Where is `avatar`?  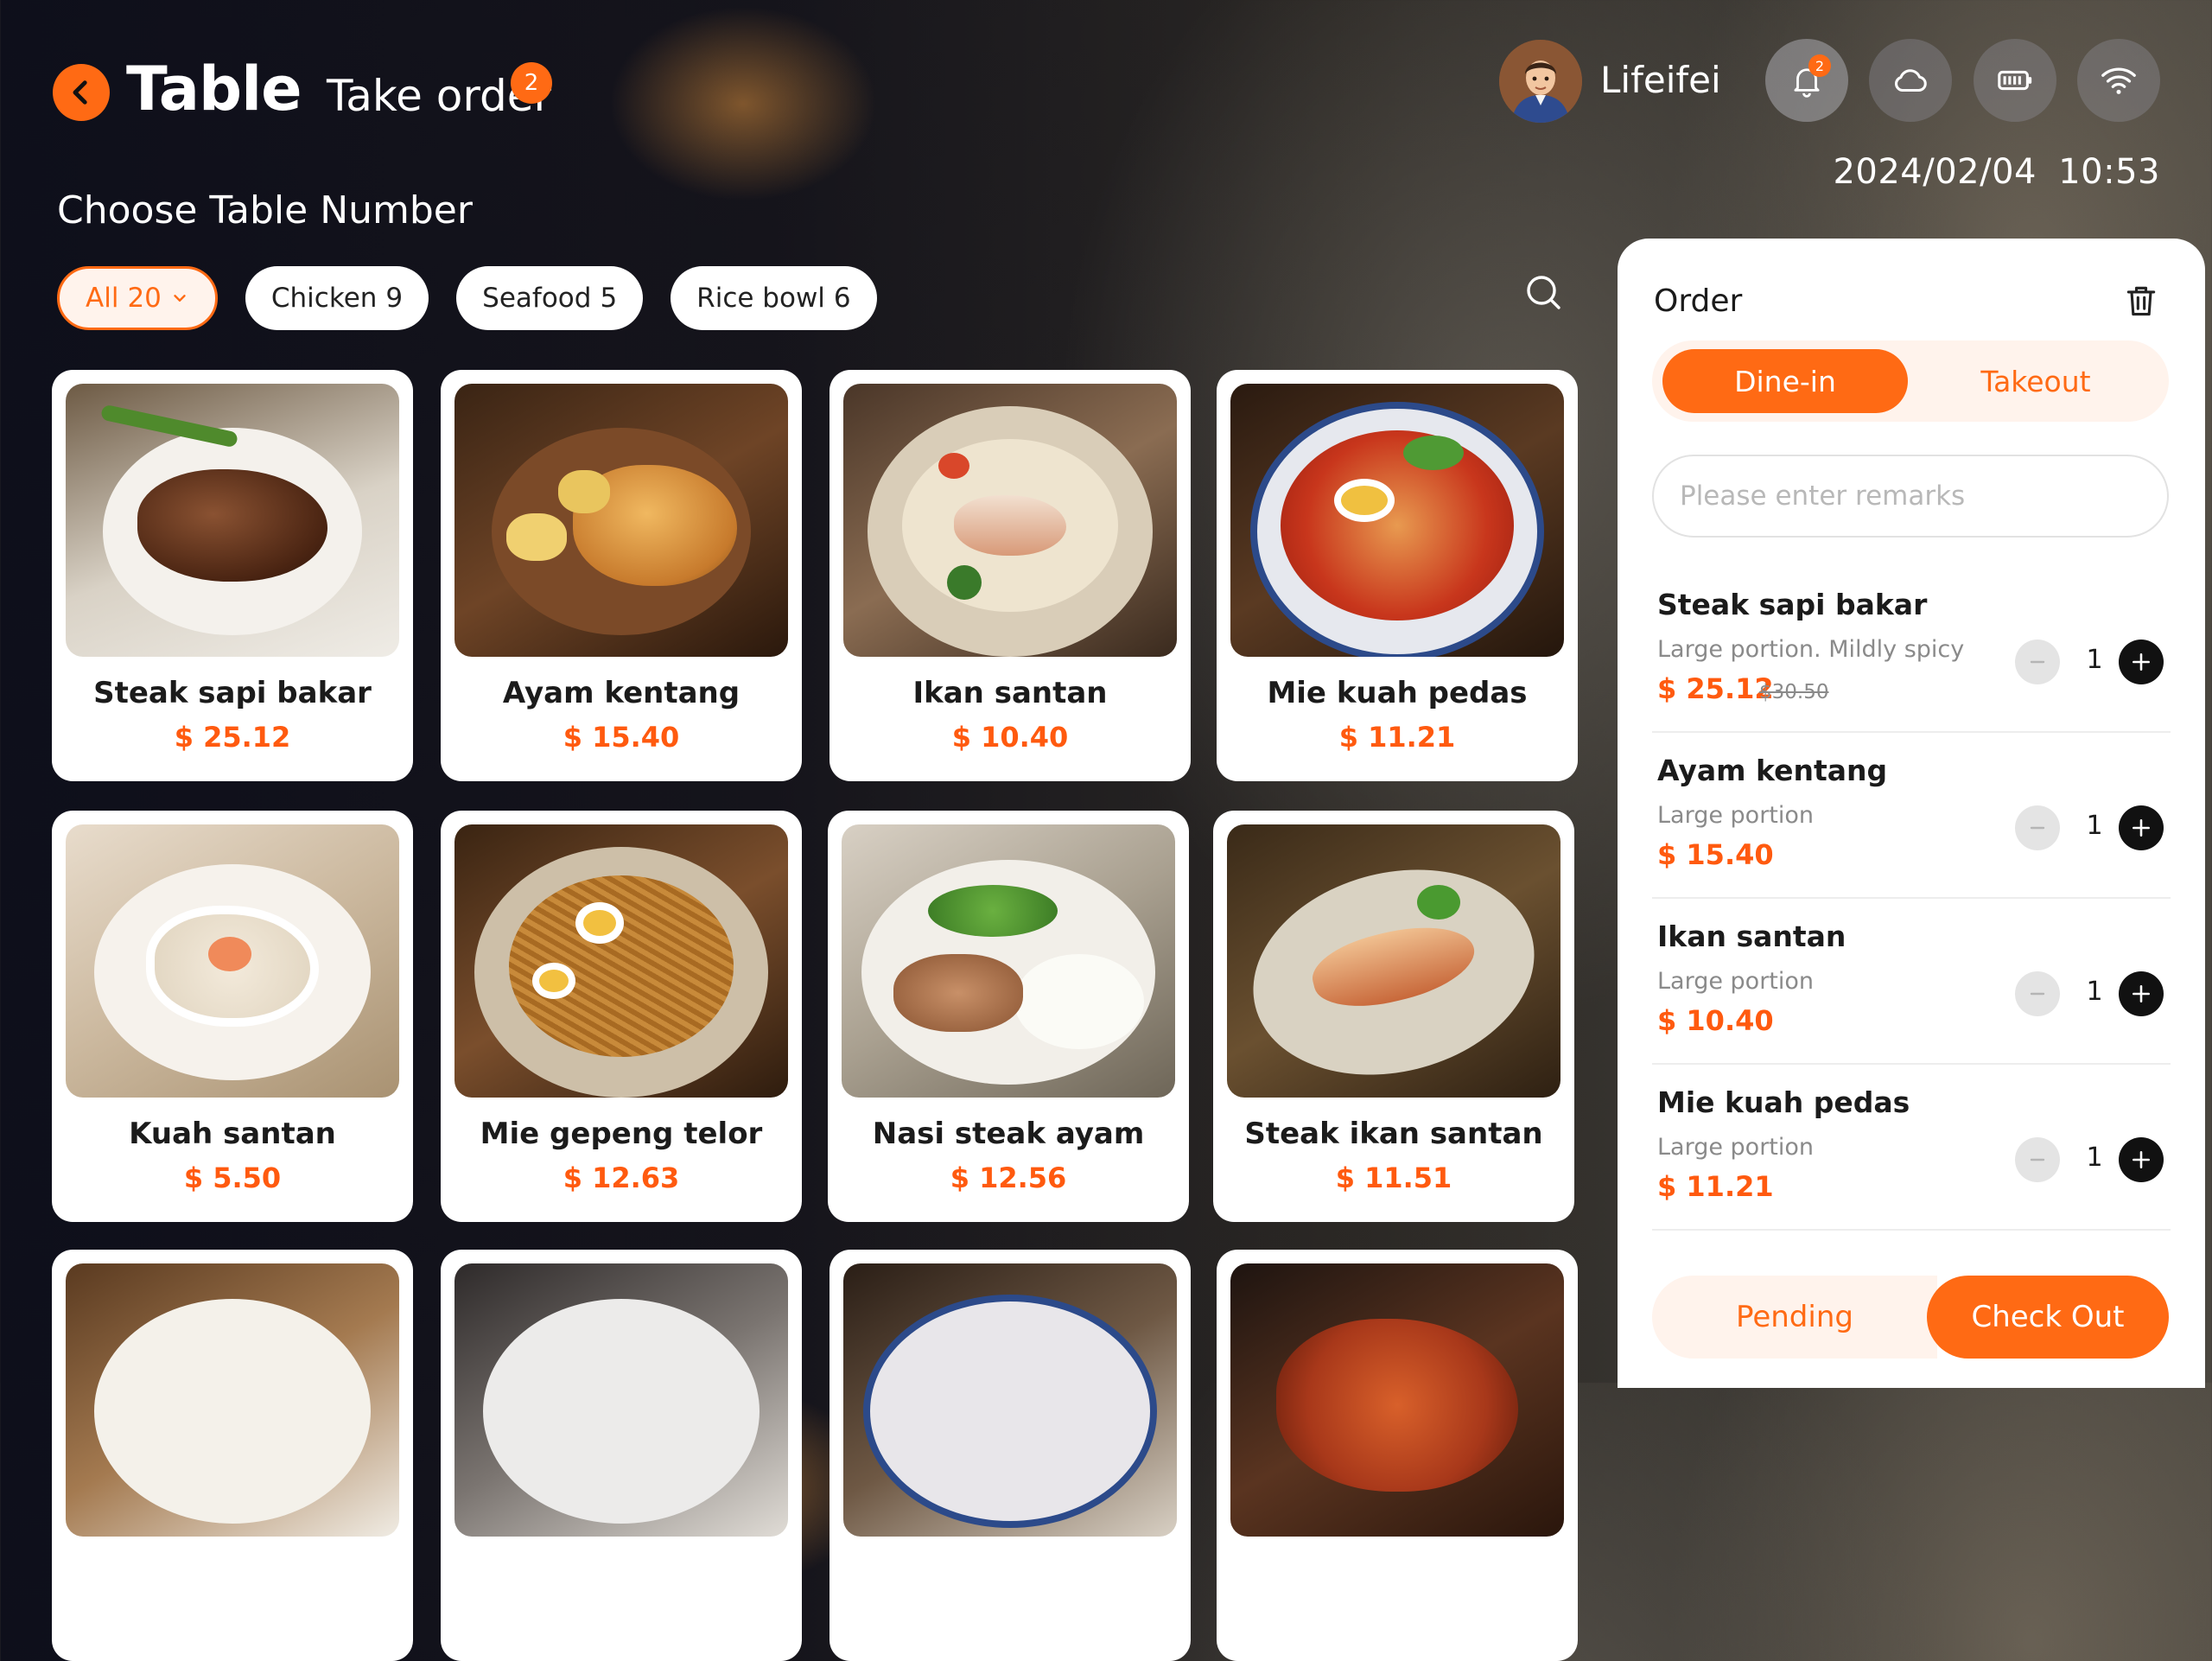
avatar is located at coordinates (1540, 81).